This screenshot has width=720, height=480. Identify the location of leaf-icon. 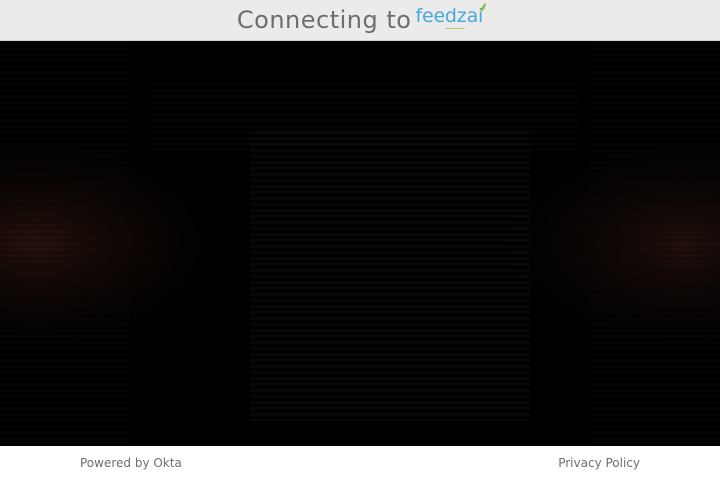
(484, 7).